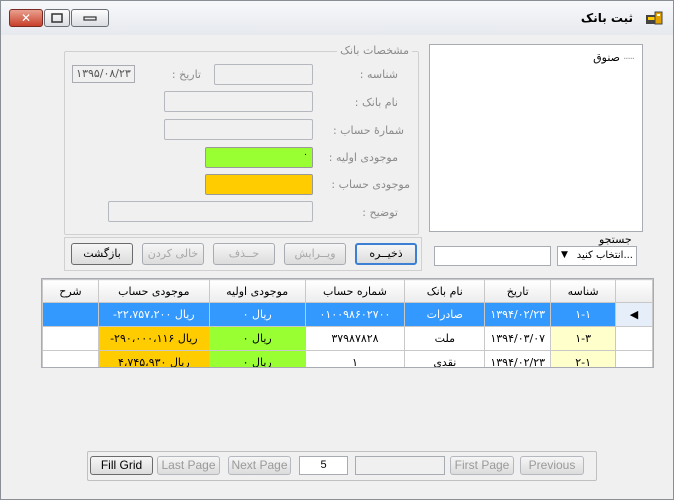  Describe the element at coordinates (445, 338) in the screenshot. I see `cell-bank-name: ملت` at that location.